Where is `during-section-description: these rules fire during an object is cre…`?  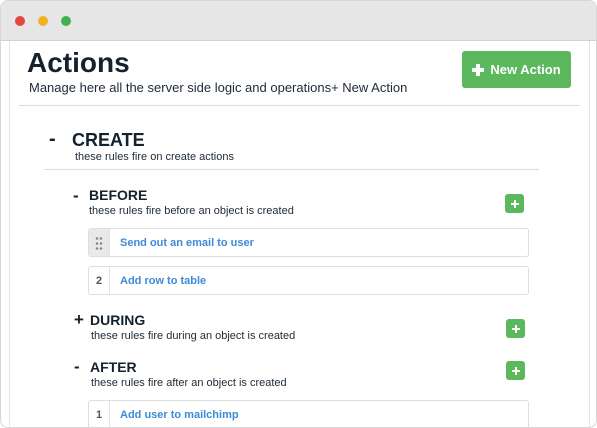 during-section-description: these rules fire during an object is cre… is located at coordinates (193, 336).